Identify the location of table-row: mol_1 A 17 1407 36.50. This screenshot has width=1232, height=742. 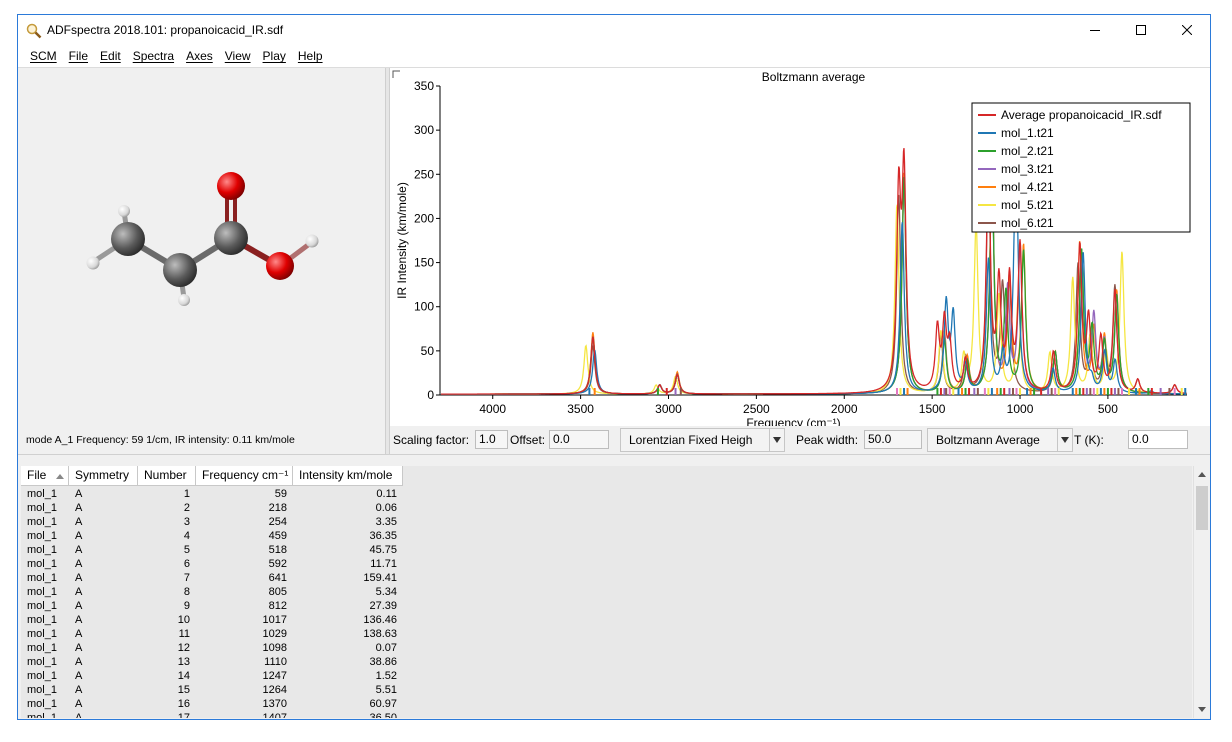
(212, 714).